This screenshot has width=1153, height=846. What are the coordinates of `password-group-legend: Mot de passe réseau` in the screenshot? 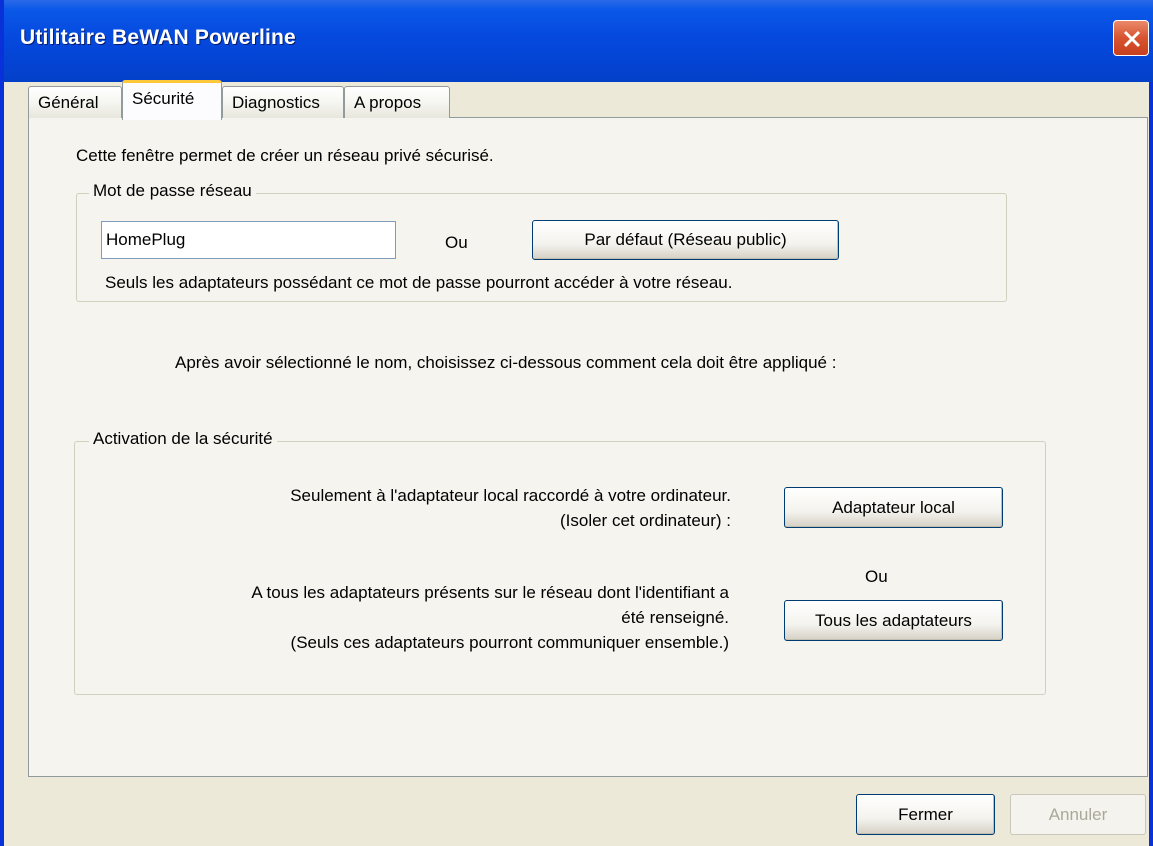 It's located at (172, 191).